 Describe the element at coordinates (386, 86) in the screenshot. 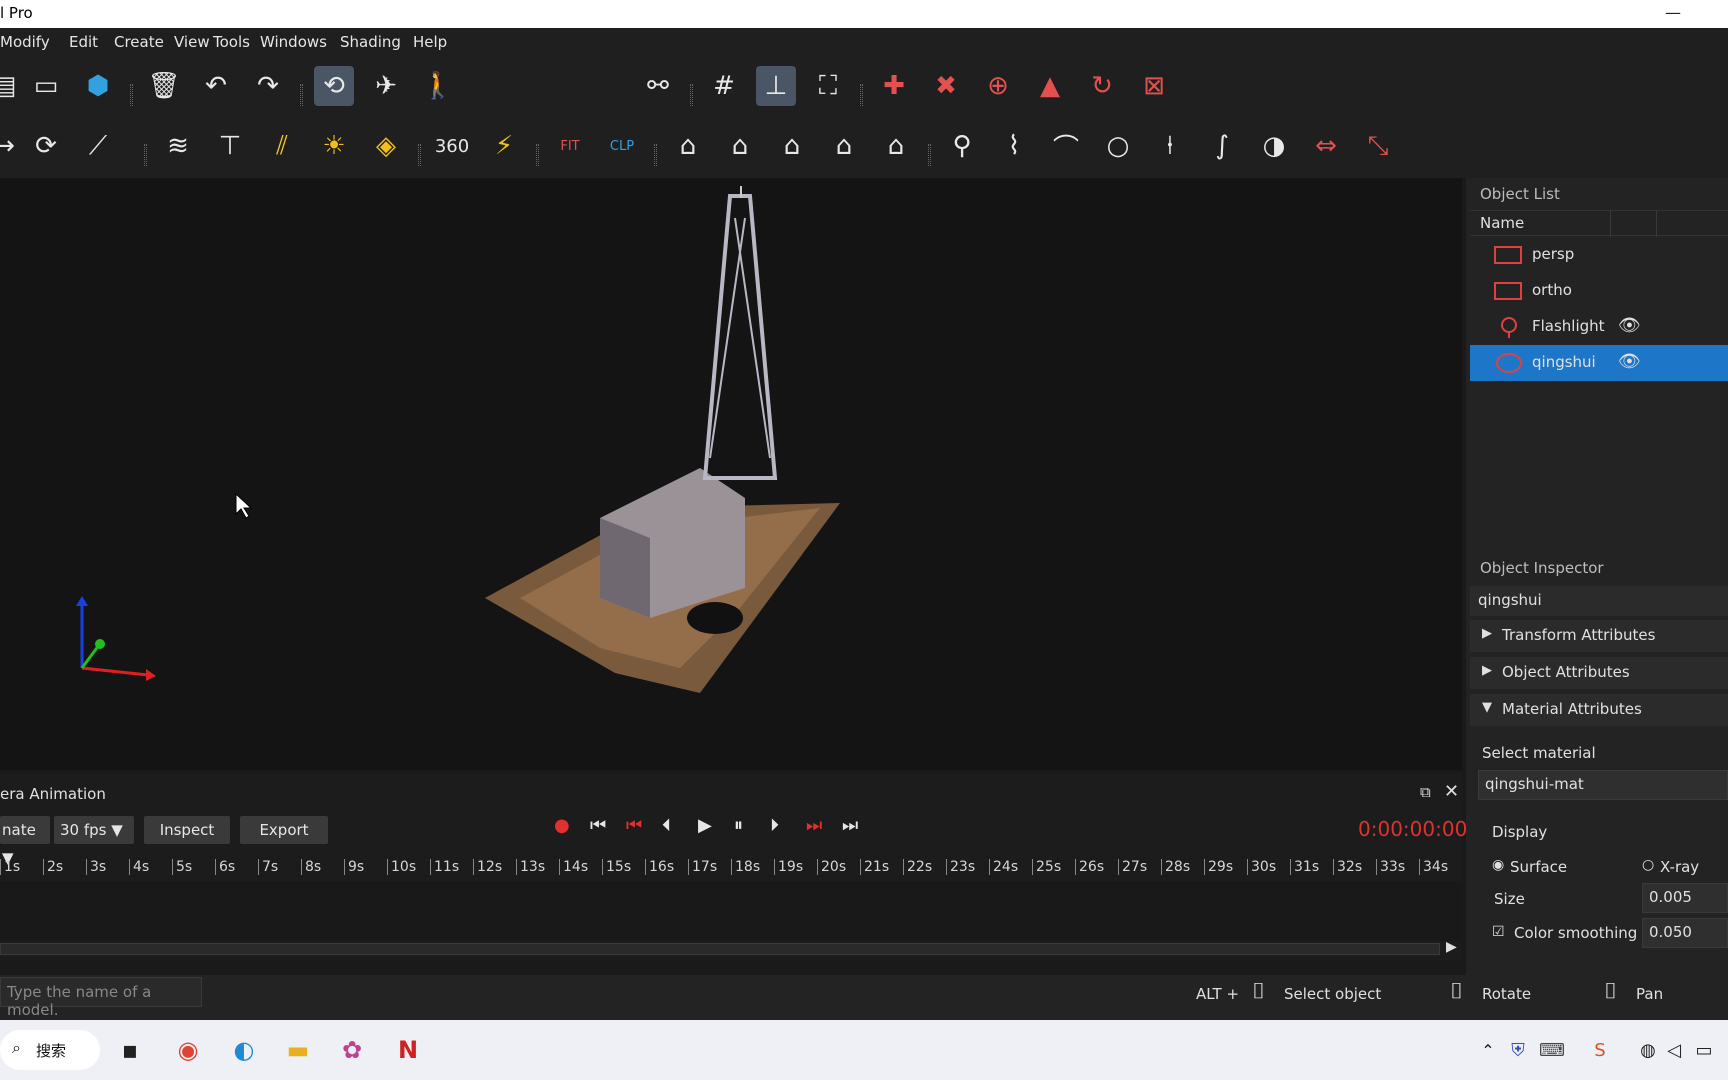

I see `drone-icon: ✈` at that location.